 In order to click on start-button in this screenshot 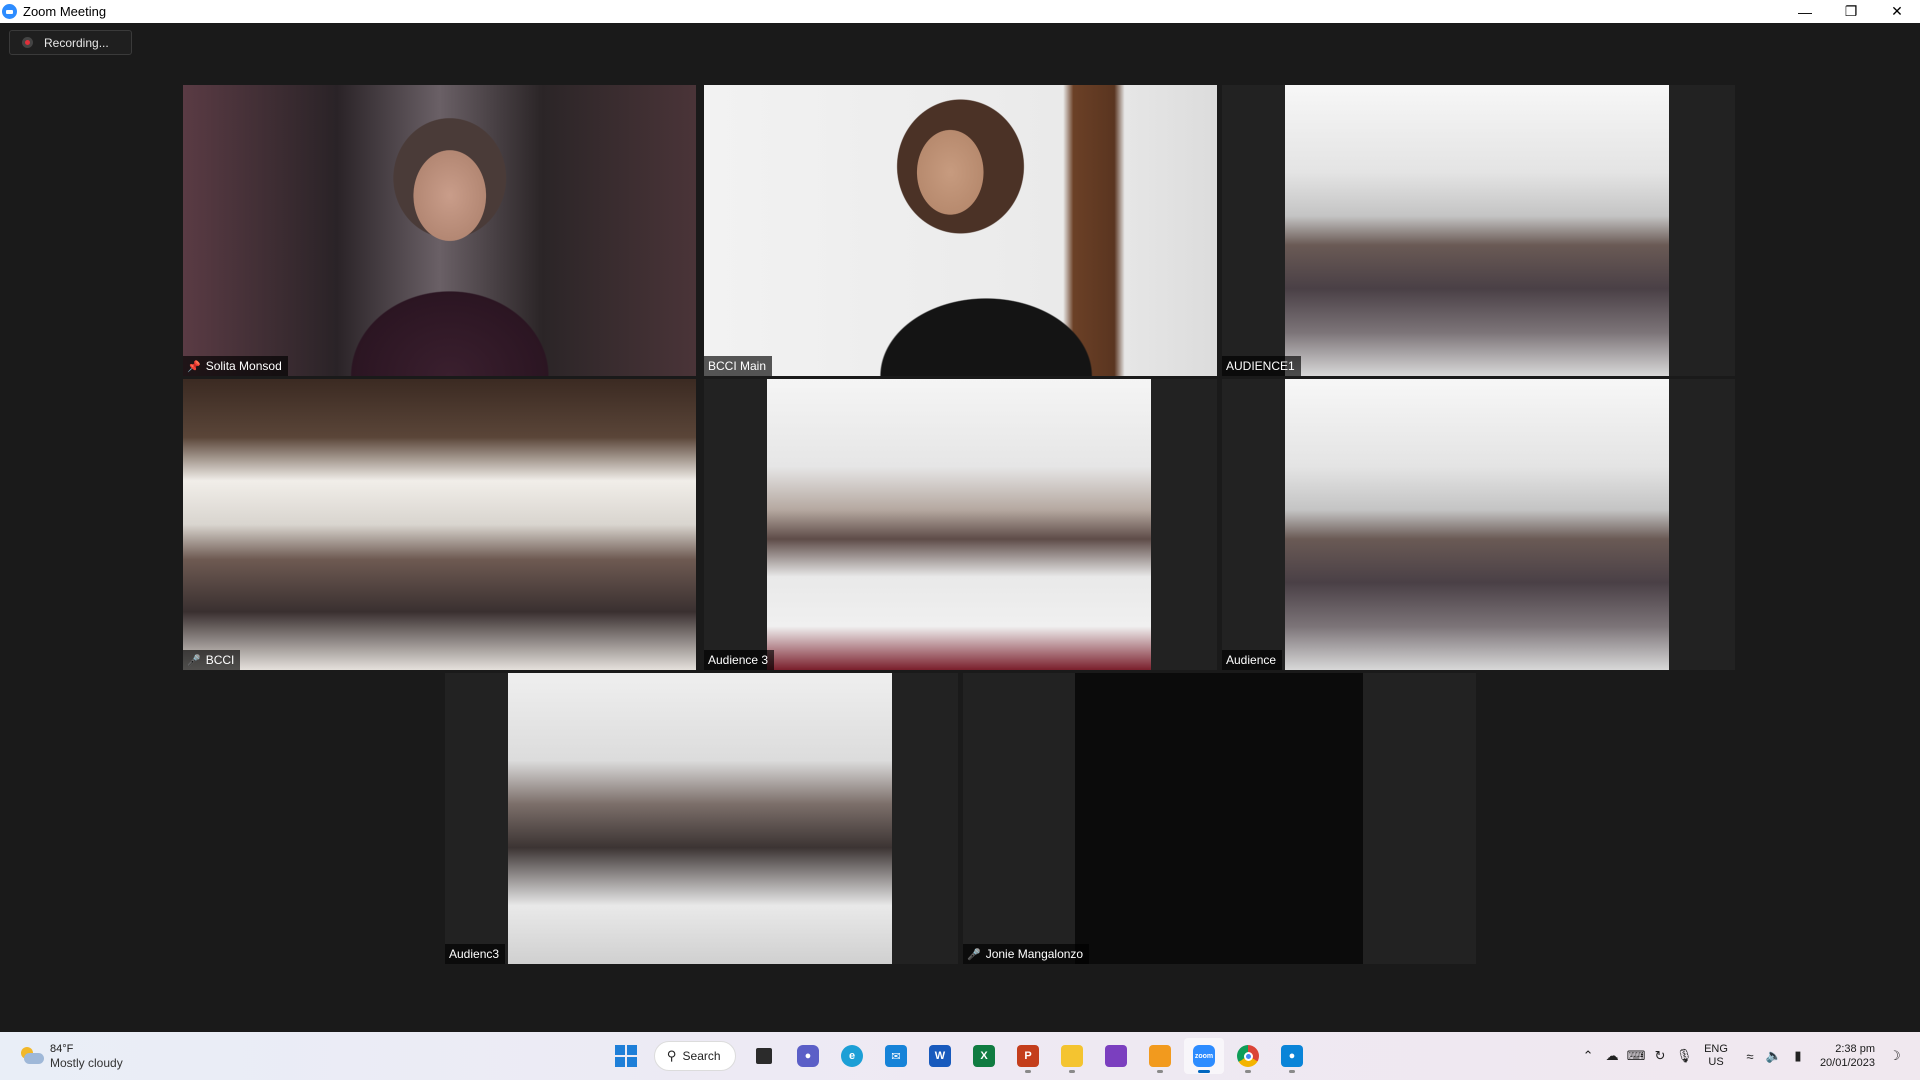, I will do `click(626, 1056)`.